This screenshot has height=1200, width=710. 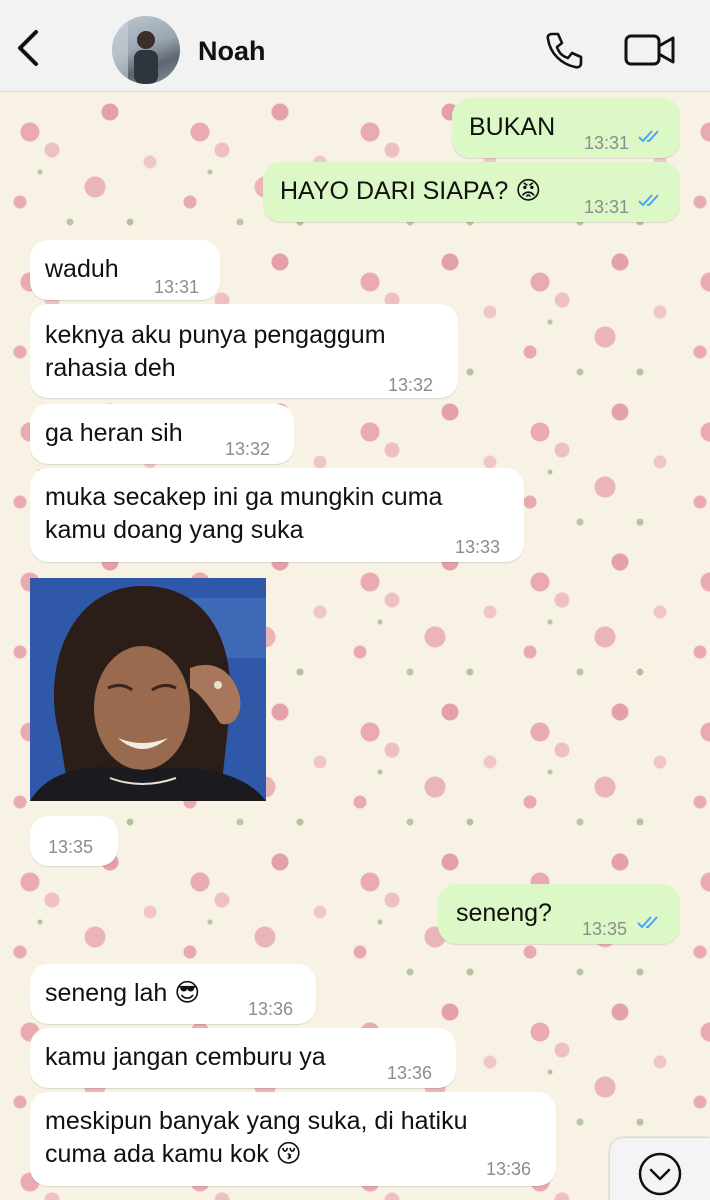 What do you see at coordinates (504, 913) in the screenshot?
I see `message-text: seneng?` at bounding box center [504, 913].